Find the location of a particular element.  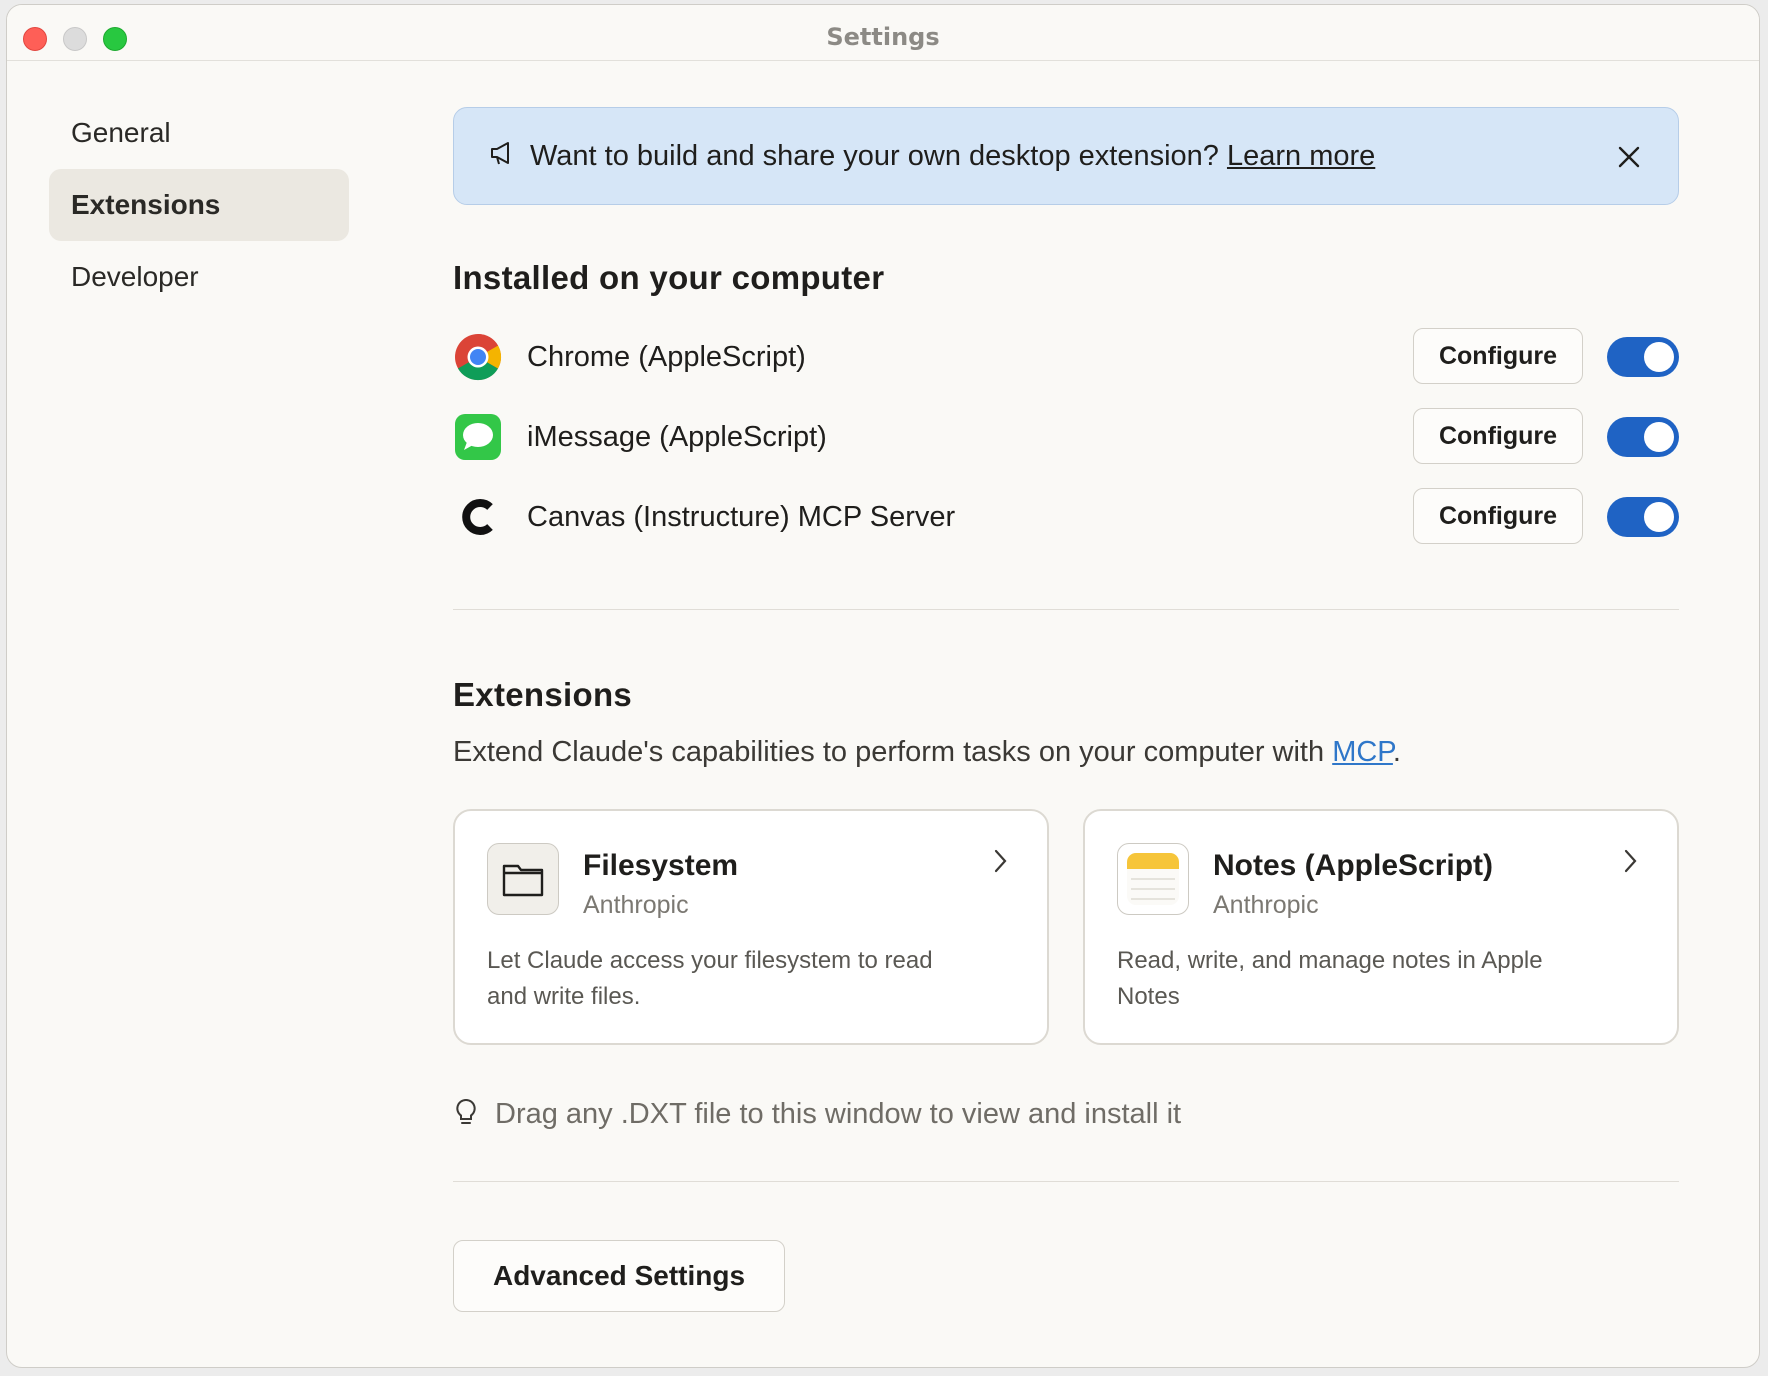

learn-more-link: Learn more is located at coordinates (1301, 156).